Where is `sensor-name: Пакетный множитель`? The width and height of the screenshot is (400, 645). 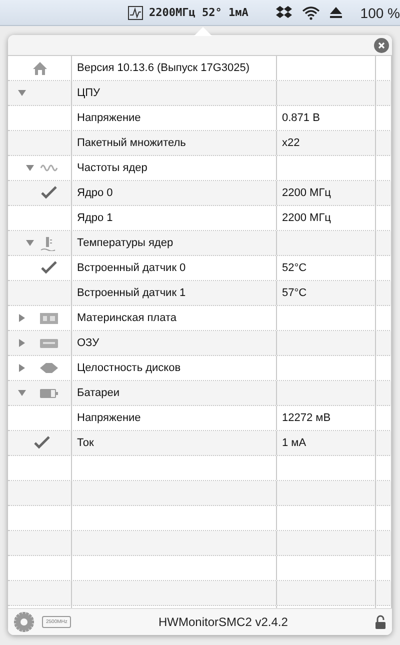 sensor-name: Пакетный множитель is located at coordinates (131, 143).